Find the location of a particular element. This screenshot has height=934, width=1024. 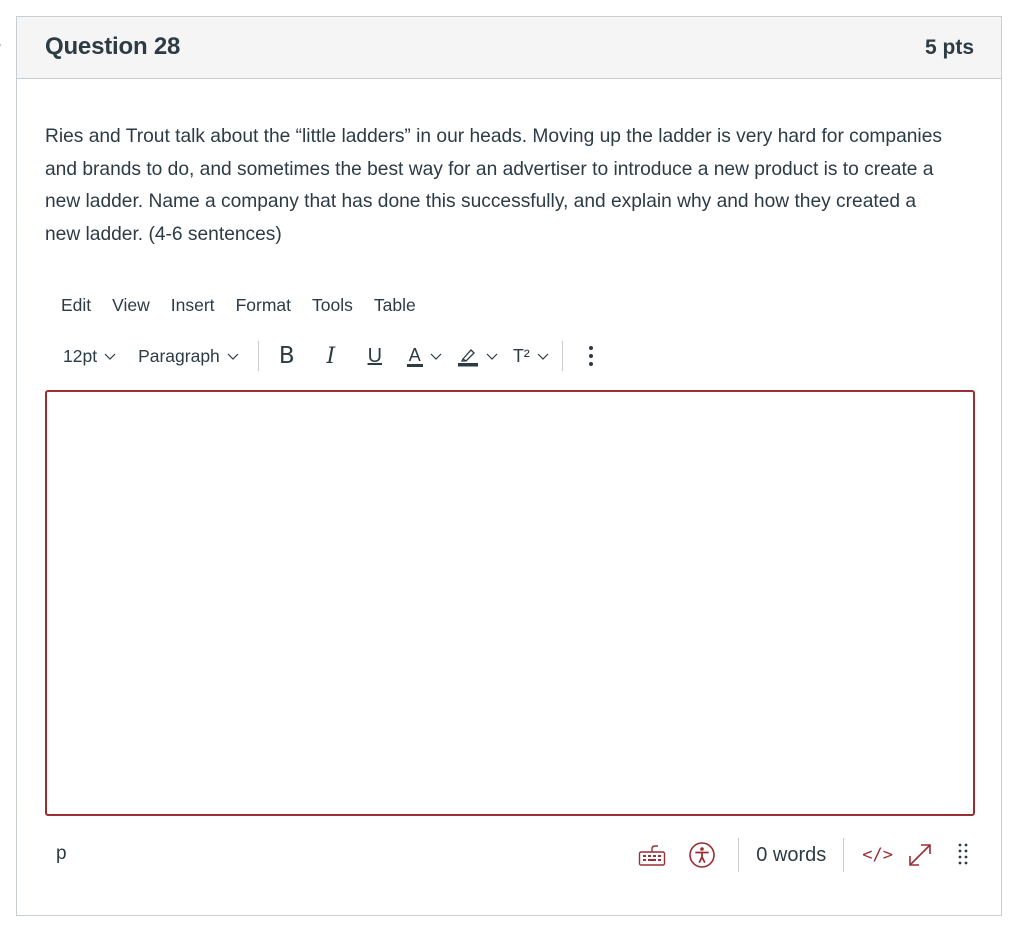

statusbar-tools: 0 words </> is located at coordinates (803, 855).